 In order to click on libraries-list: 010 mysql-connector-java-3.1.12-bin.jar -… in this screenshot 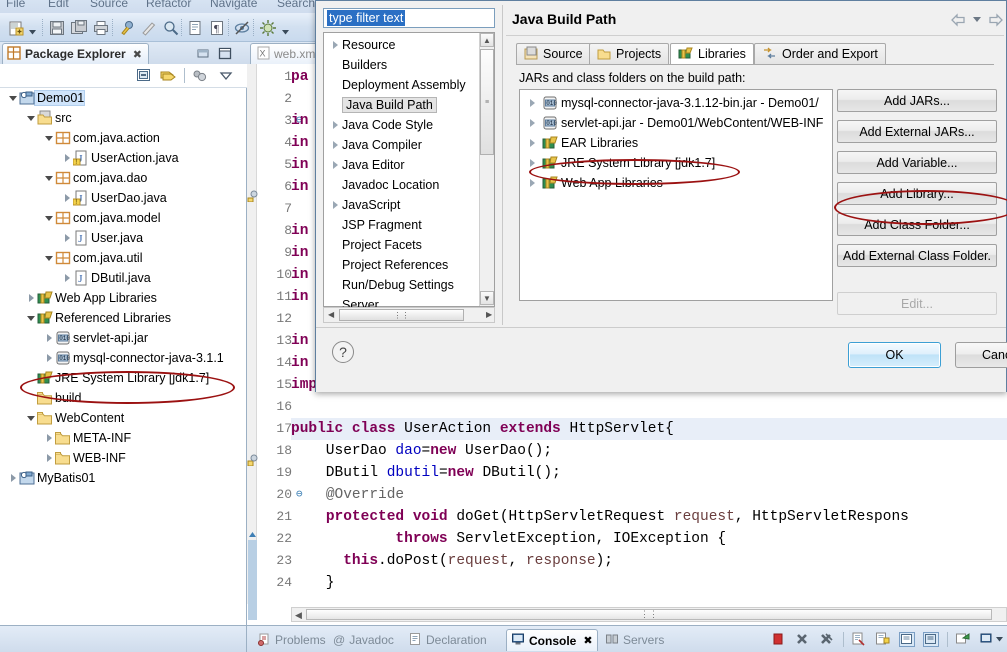, I will do `click(676, 195)`.